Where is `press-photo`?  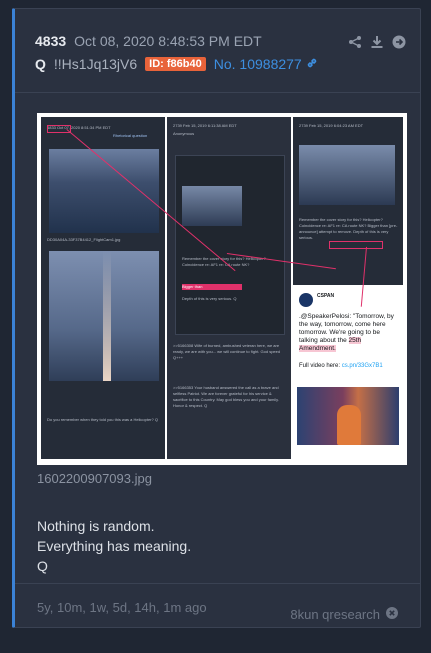
press-photo is located at coordinates (348, 416).